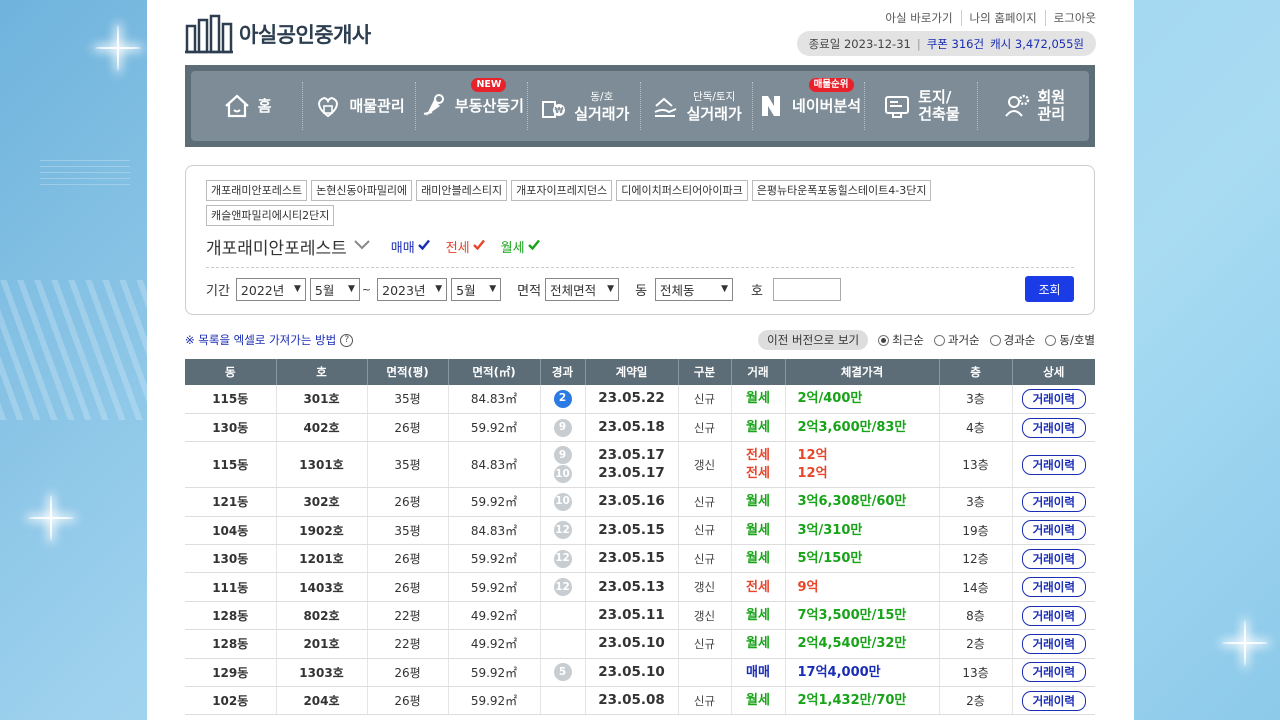 Image resolution: width=1280 pixels, height=720 pixels. What do you see at coordinates (334, 289) in the screenshot?
I see `from-month-select: 5월 ▼` at bounding box center [334, 289].